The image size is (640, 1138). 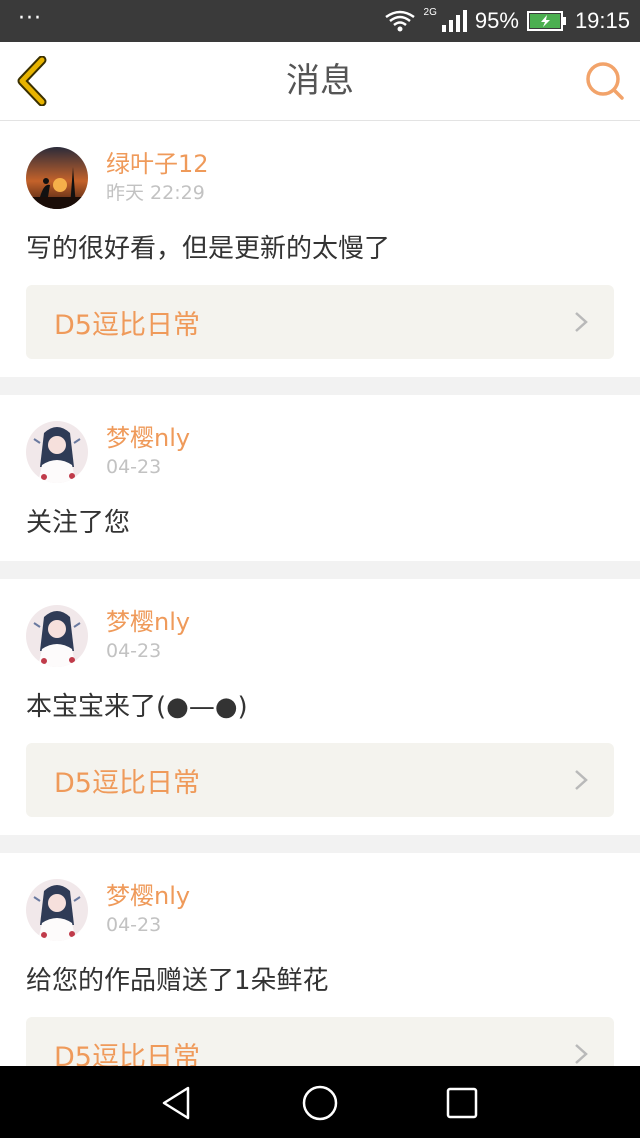 What do you see at coordinates (320, 478) in the screenshot?
I see `message-card: 梦樱nly 04-23 关注了您` at bounding box center [320, 478].